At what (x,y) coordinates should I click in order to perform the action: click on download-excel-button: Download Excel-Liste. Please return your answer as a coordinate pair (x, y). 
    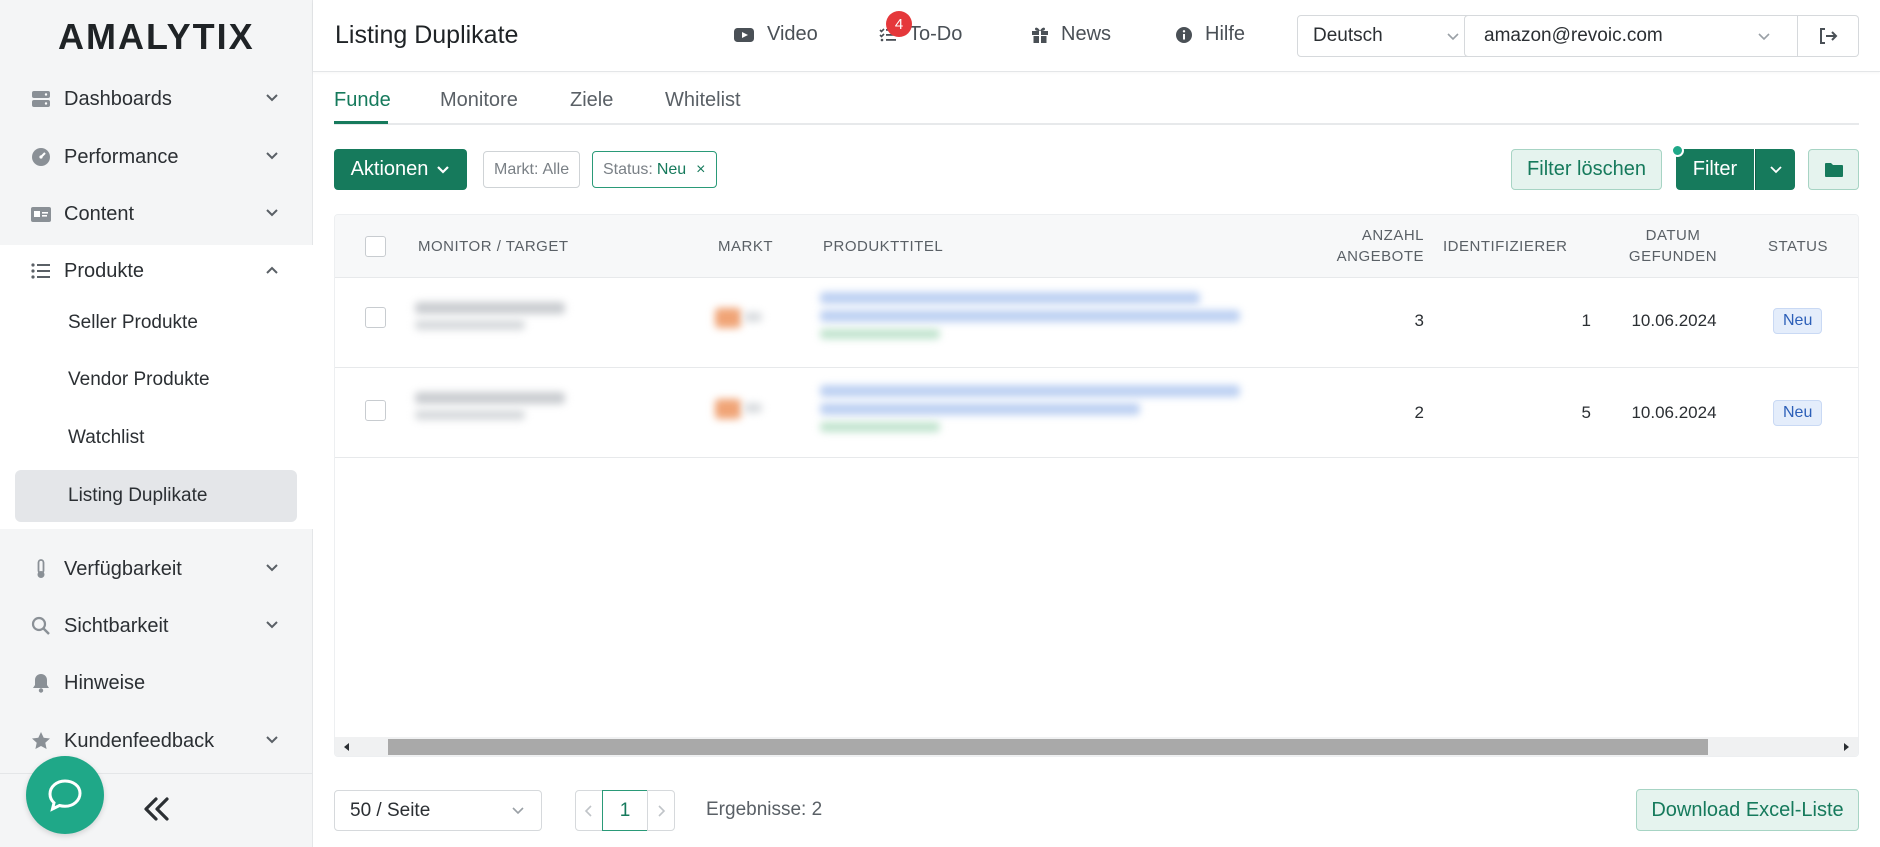
    Looking at the image, I should click on (1747, 810).